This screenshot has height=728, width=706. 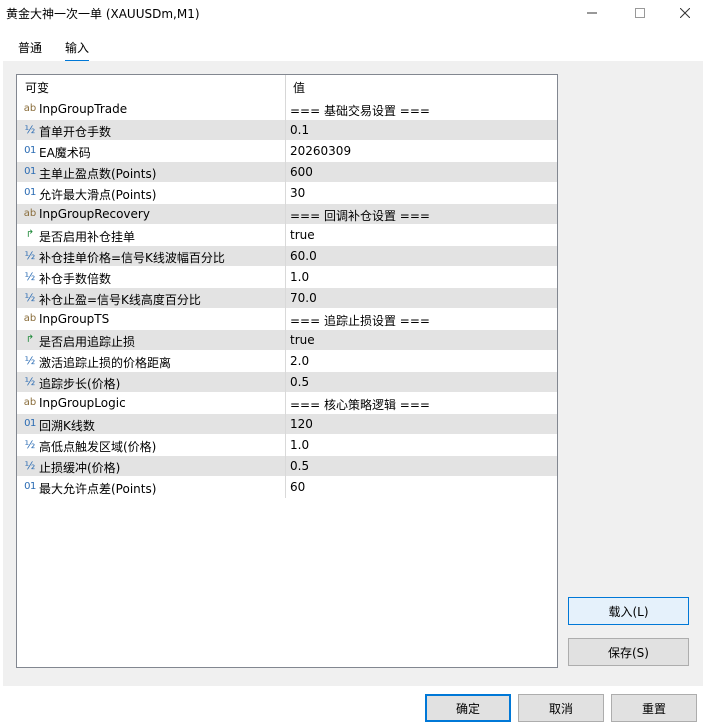 What do you see at coordinates (105, 363) in the screenshot?
I see `row-variable-name: 激活追踪止损的价格距离` at bounding box center [105, 363].